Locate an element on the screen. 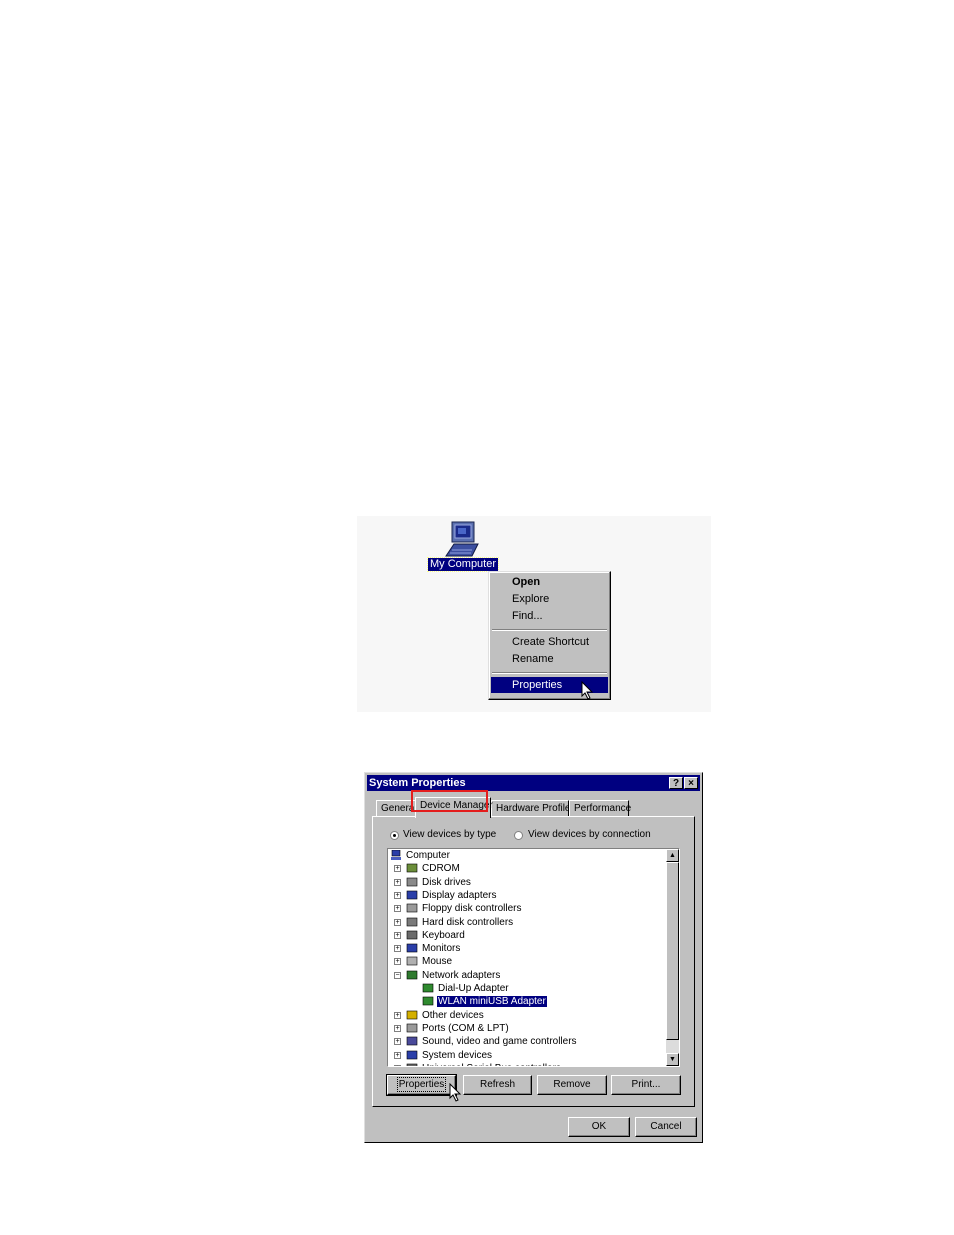 This screenshot has height=1235, width=954. tree-item: + Disk drives is located at coordinates (431, 882).